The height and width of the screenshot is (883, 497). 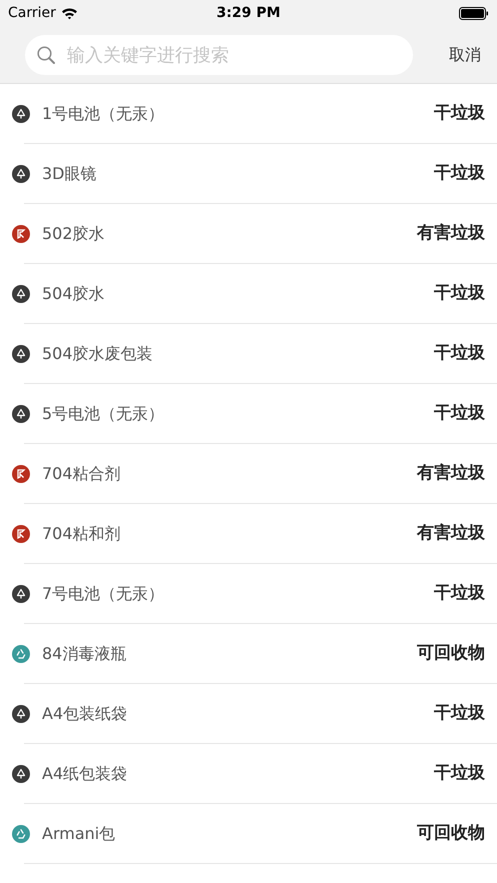 What do you see at coordinates (73, 294) in the screenshot?
I see `item-name: 504胶水` at bounding box center [73, 294].